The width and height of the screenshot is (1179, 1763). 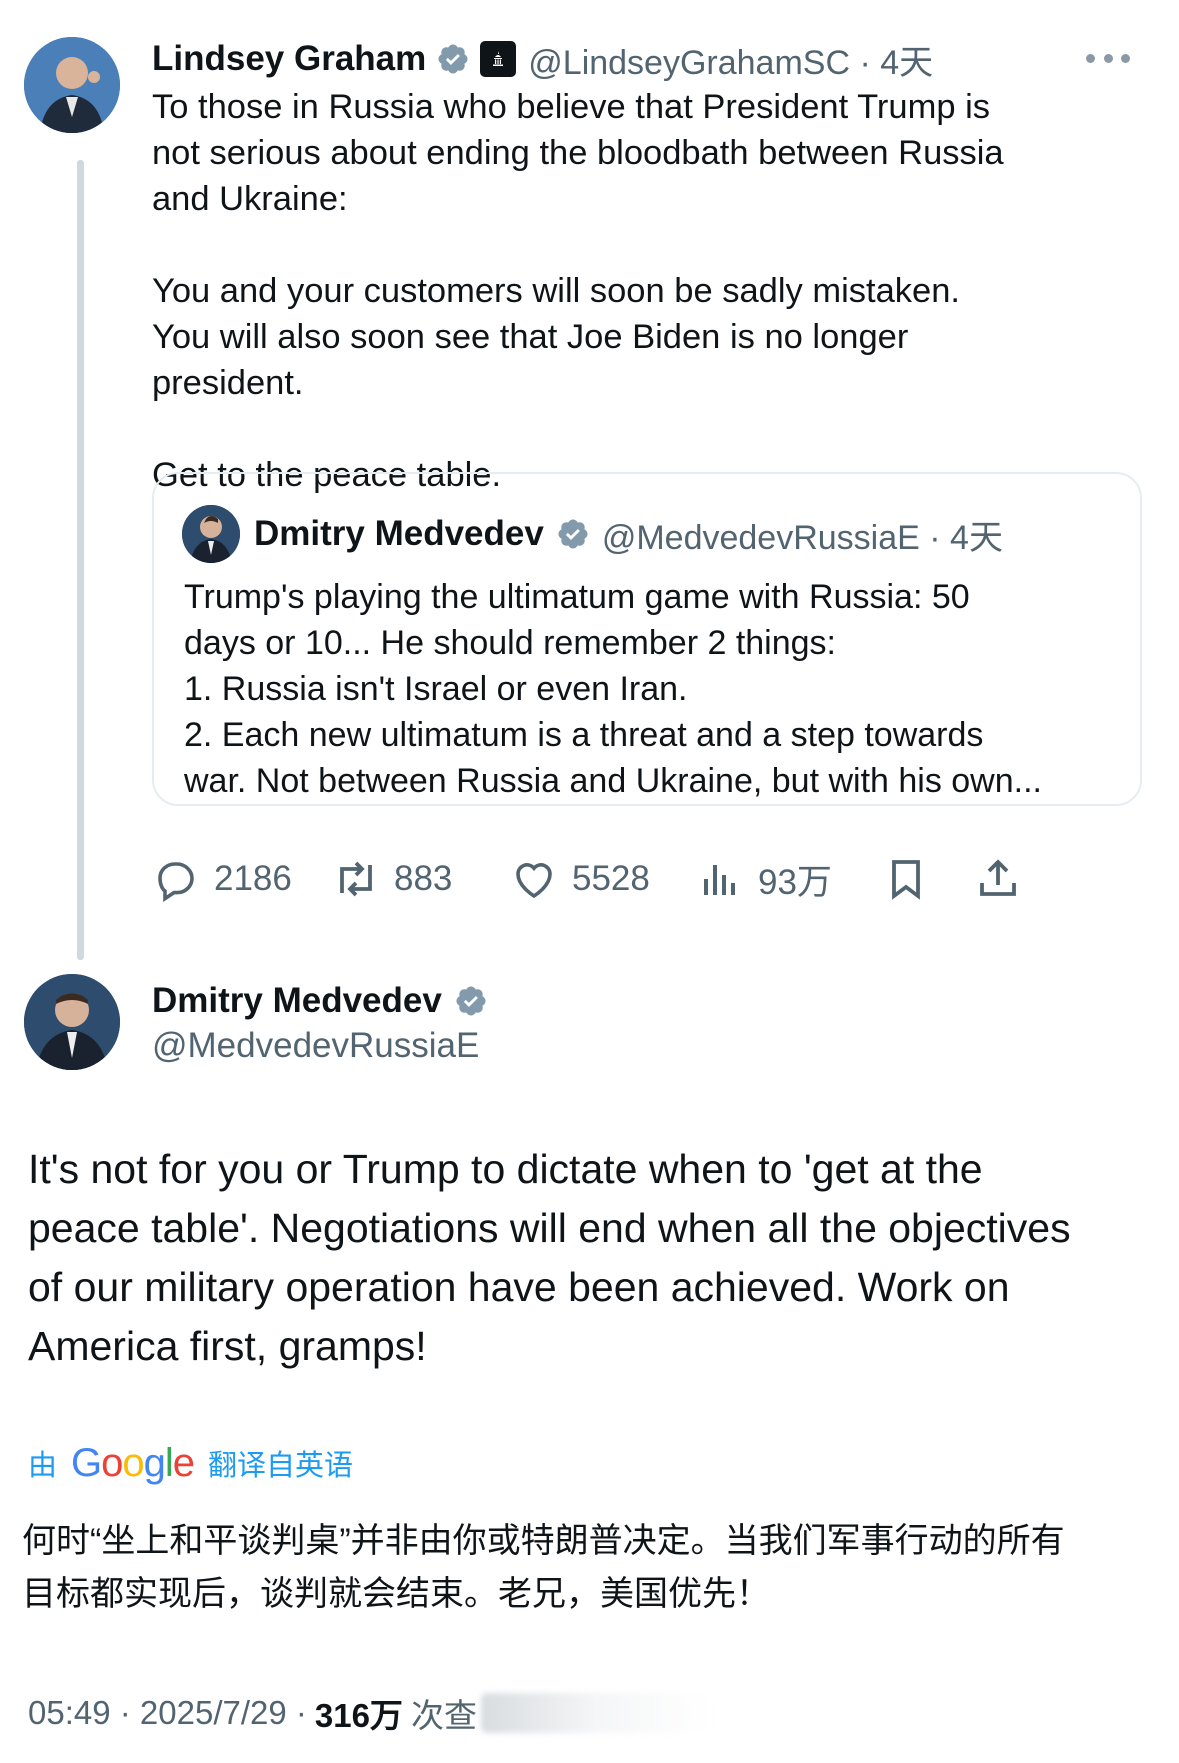 I want to click on quoted-tweet-header: Dmitry Medvedev @MedvedevRussiaE · 4天, so click(x=592, y=534).